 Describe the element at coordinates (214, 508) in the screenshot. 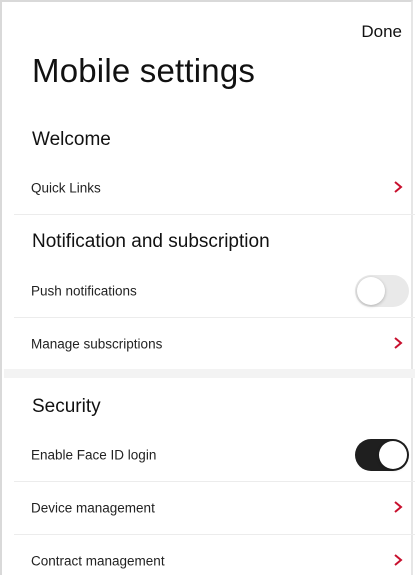

I see `row-device-management: Device management` at that location.